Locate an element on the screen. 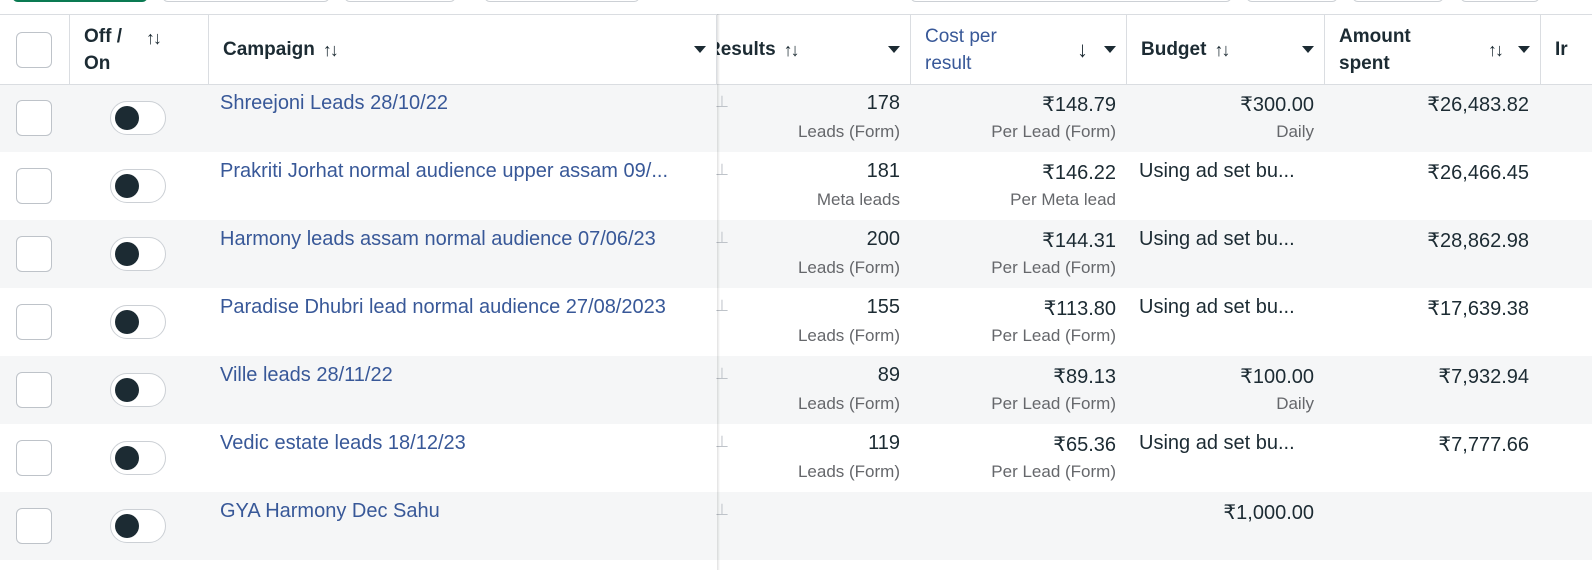 Image resolution: width=1592 pixels, height=570 pixels. header-amount-spent: Amount spent ↑↓ is located at coordinates (1433, 50).